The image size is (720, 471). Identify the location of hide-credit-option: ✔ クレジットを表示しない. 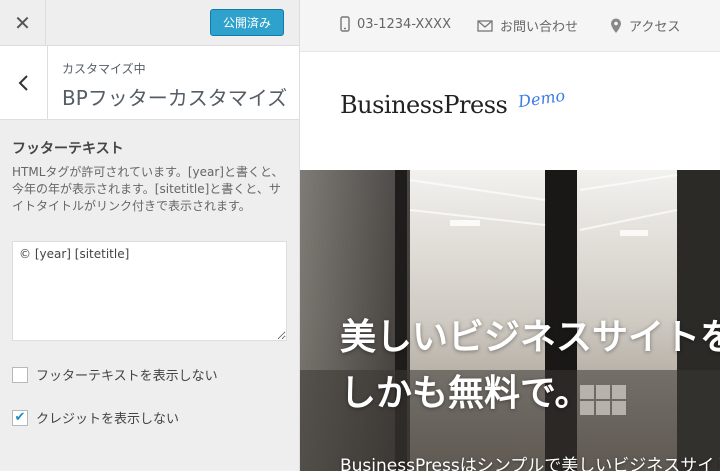
(95, 417).